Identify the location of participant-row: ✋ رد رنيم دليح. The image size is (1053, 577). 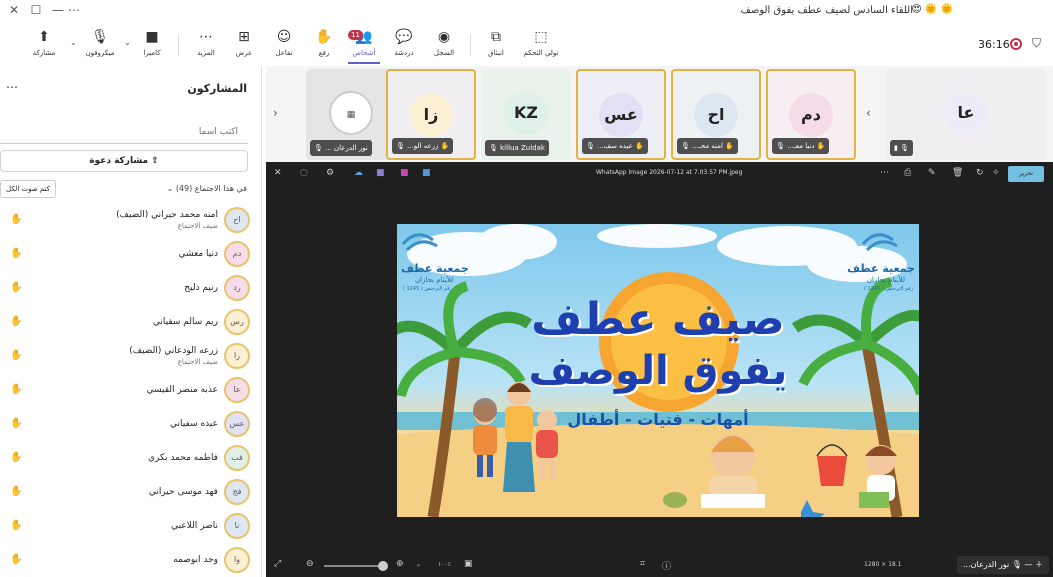
(131, 289).